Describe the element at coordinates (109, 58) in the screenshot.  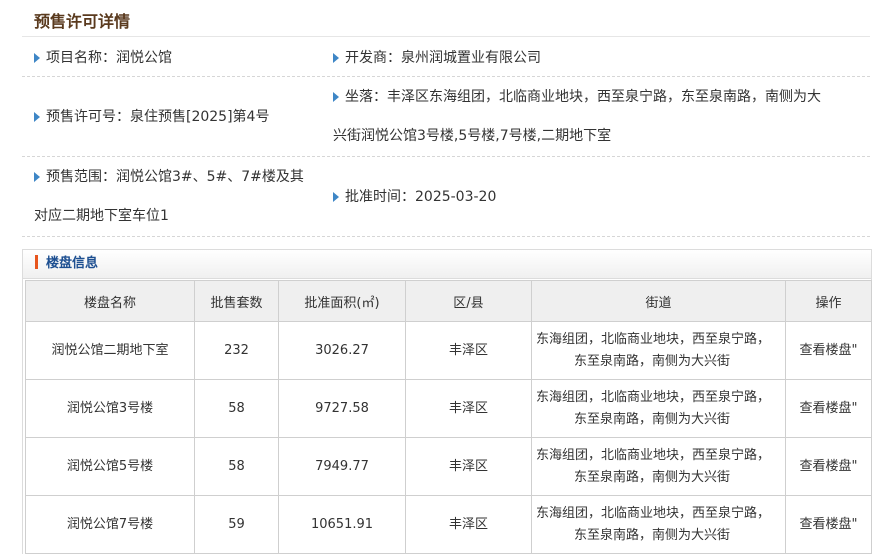
I see `project-name-label: 项目名称：润悦公馆` at that location.